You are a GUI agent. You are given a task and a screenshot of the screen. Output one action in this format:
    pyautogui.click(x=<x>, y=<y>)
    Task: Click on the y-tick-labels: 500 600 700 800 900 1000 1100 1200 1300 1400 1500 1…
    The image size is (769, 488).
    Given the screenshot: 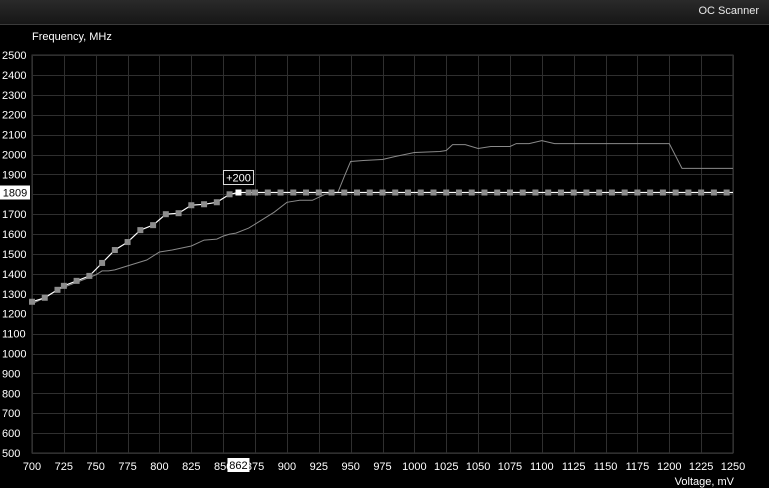 What is the action you would take?
    pyautogui.click(x=14, y=255)
    